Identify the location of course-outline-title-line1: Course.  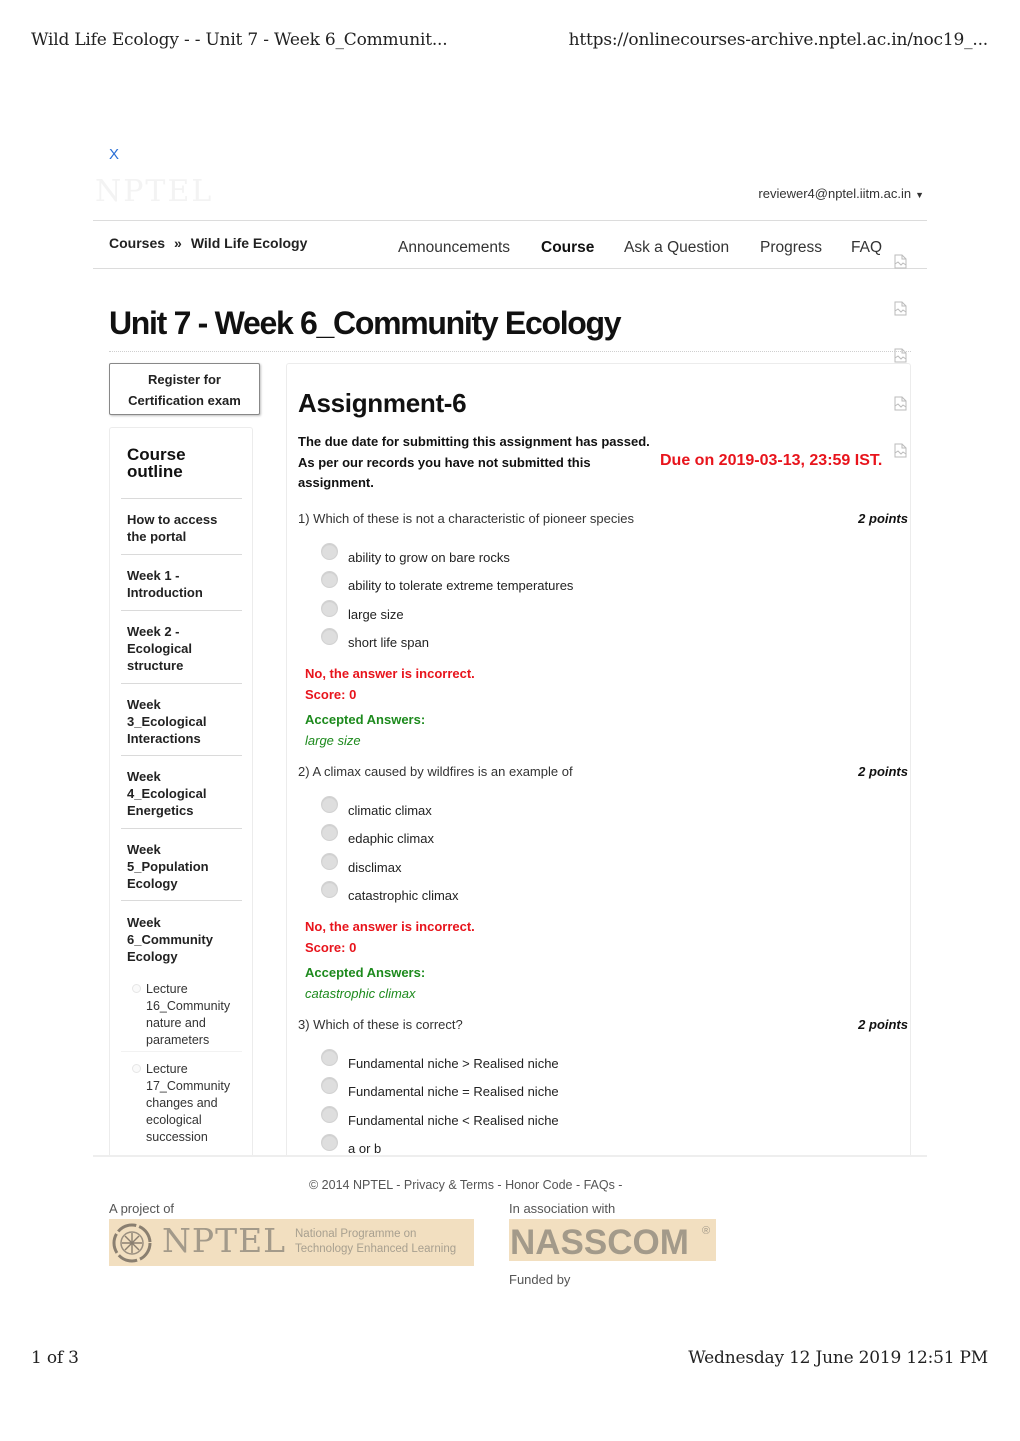
(156, 454).